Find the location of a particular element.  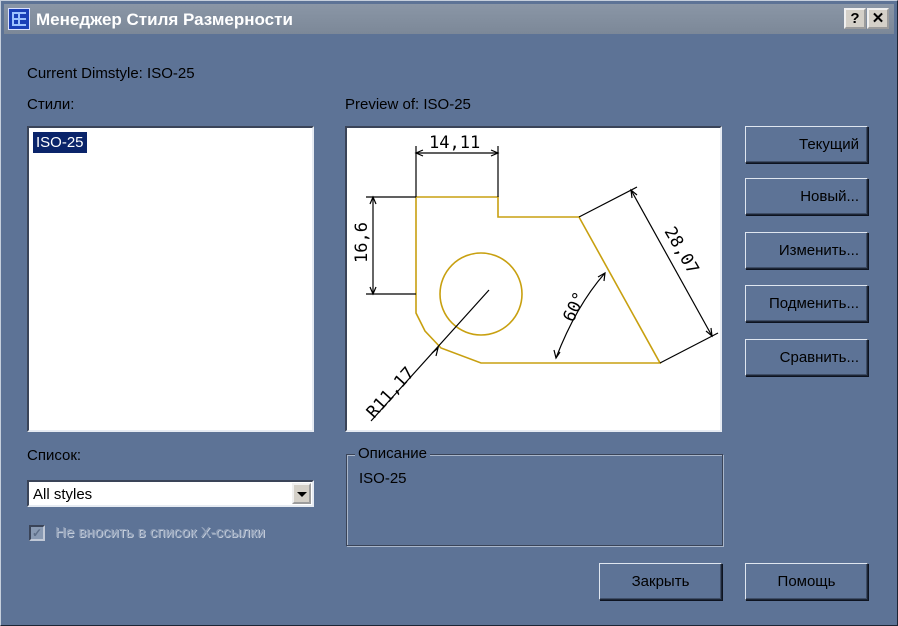

description-title: Описание is located at coordinates (393, 453).